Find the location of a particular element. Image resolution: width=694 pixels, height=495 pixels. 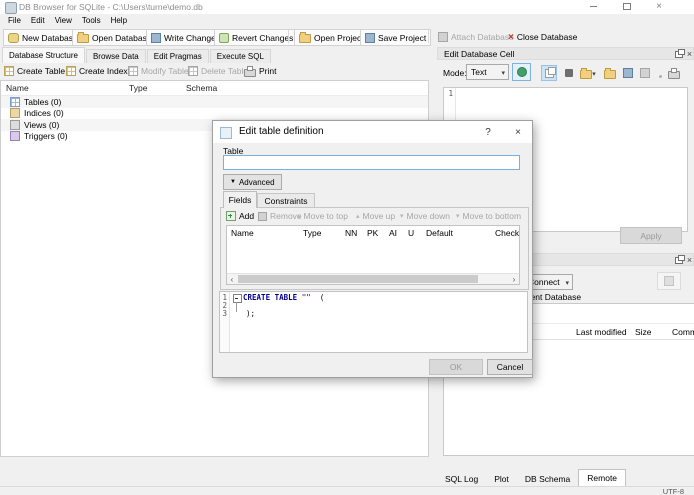

dialog-close-button: × is located at coordinates (518, 132).